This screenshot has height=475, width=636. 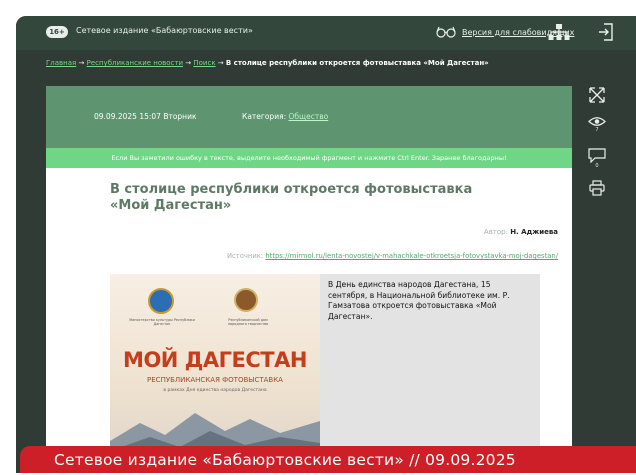 What do you see at coordinates (164, 30) in the screenshot?
I see `site-title: Сетевое издание «Бабаюртовские вести»` at bounding box center [164, 30].